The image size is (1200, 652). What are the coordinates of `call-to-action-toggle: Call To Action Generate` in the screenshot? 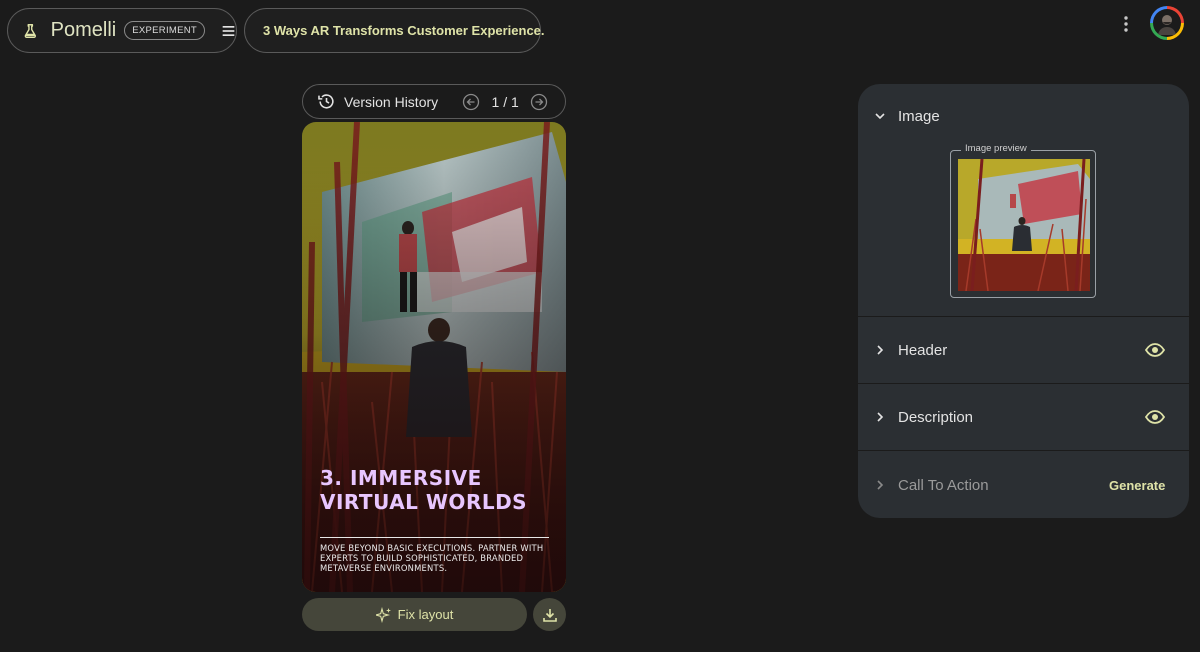 It's located at (1023, 485).